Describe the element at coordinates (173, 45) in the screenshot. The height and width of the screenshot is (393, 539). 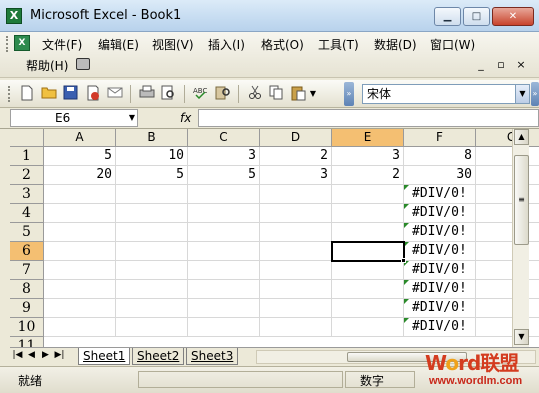
I see `menu-view: 视图(V)` at that location.